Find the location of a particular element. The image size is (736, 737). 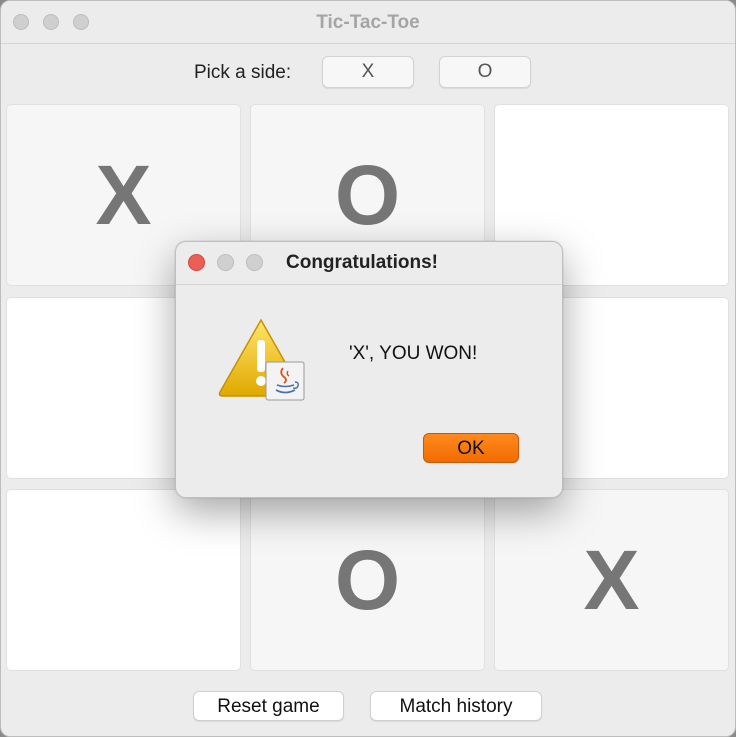

side-picker: Pick a side: X O is located at coordinates (368, 72).